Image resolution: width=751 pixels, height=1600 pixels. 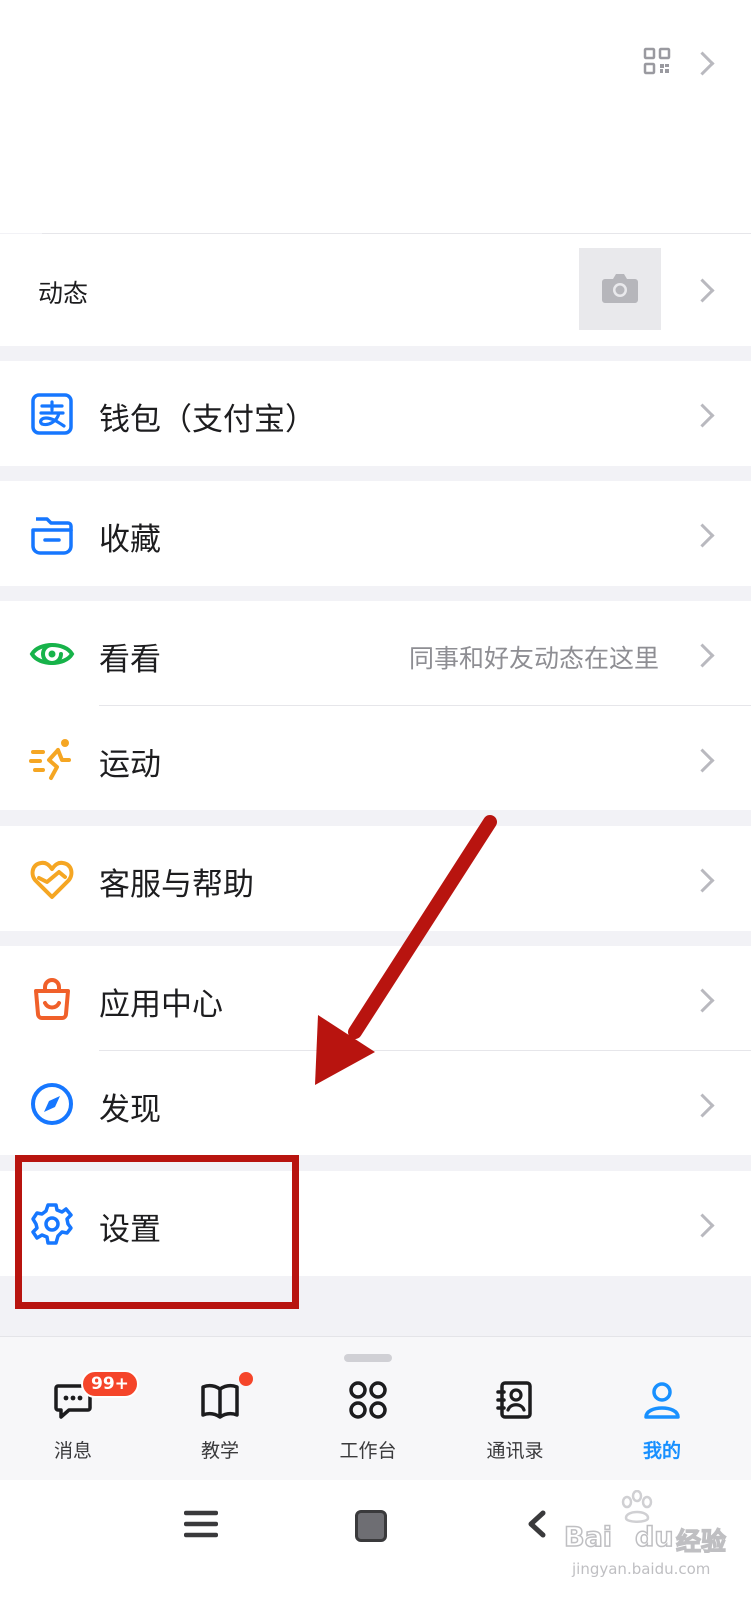 What do you see at coordinates (701, 1541) in the screenshot?
I see `watermark-jingyan: 经验` at bounding box center [701, 1541].